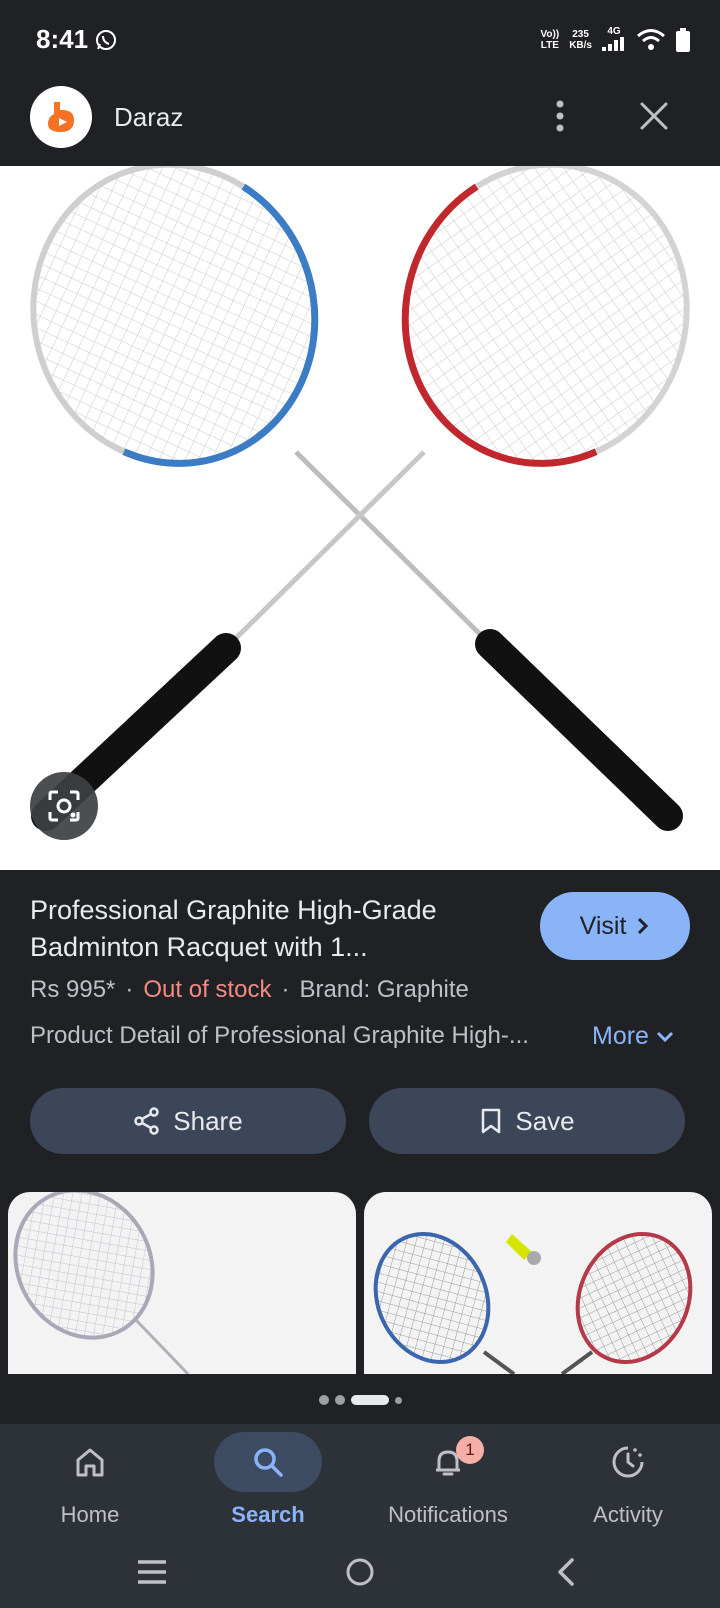  What do you see at coordinates (208, 1120) in the screenshot?
I see `share-label: Share` at bounding box center [208, 1120].